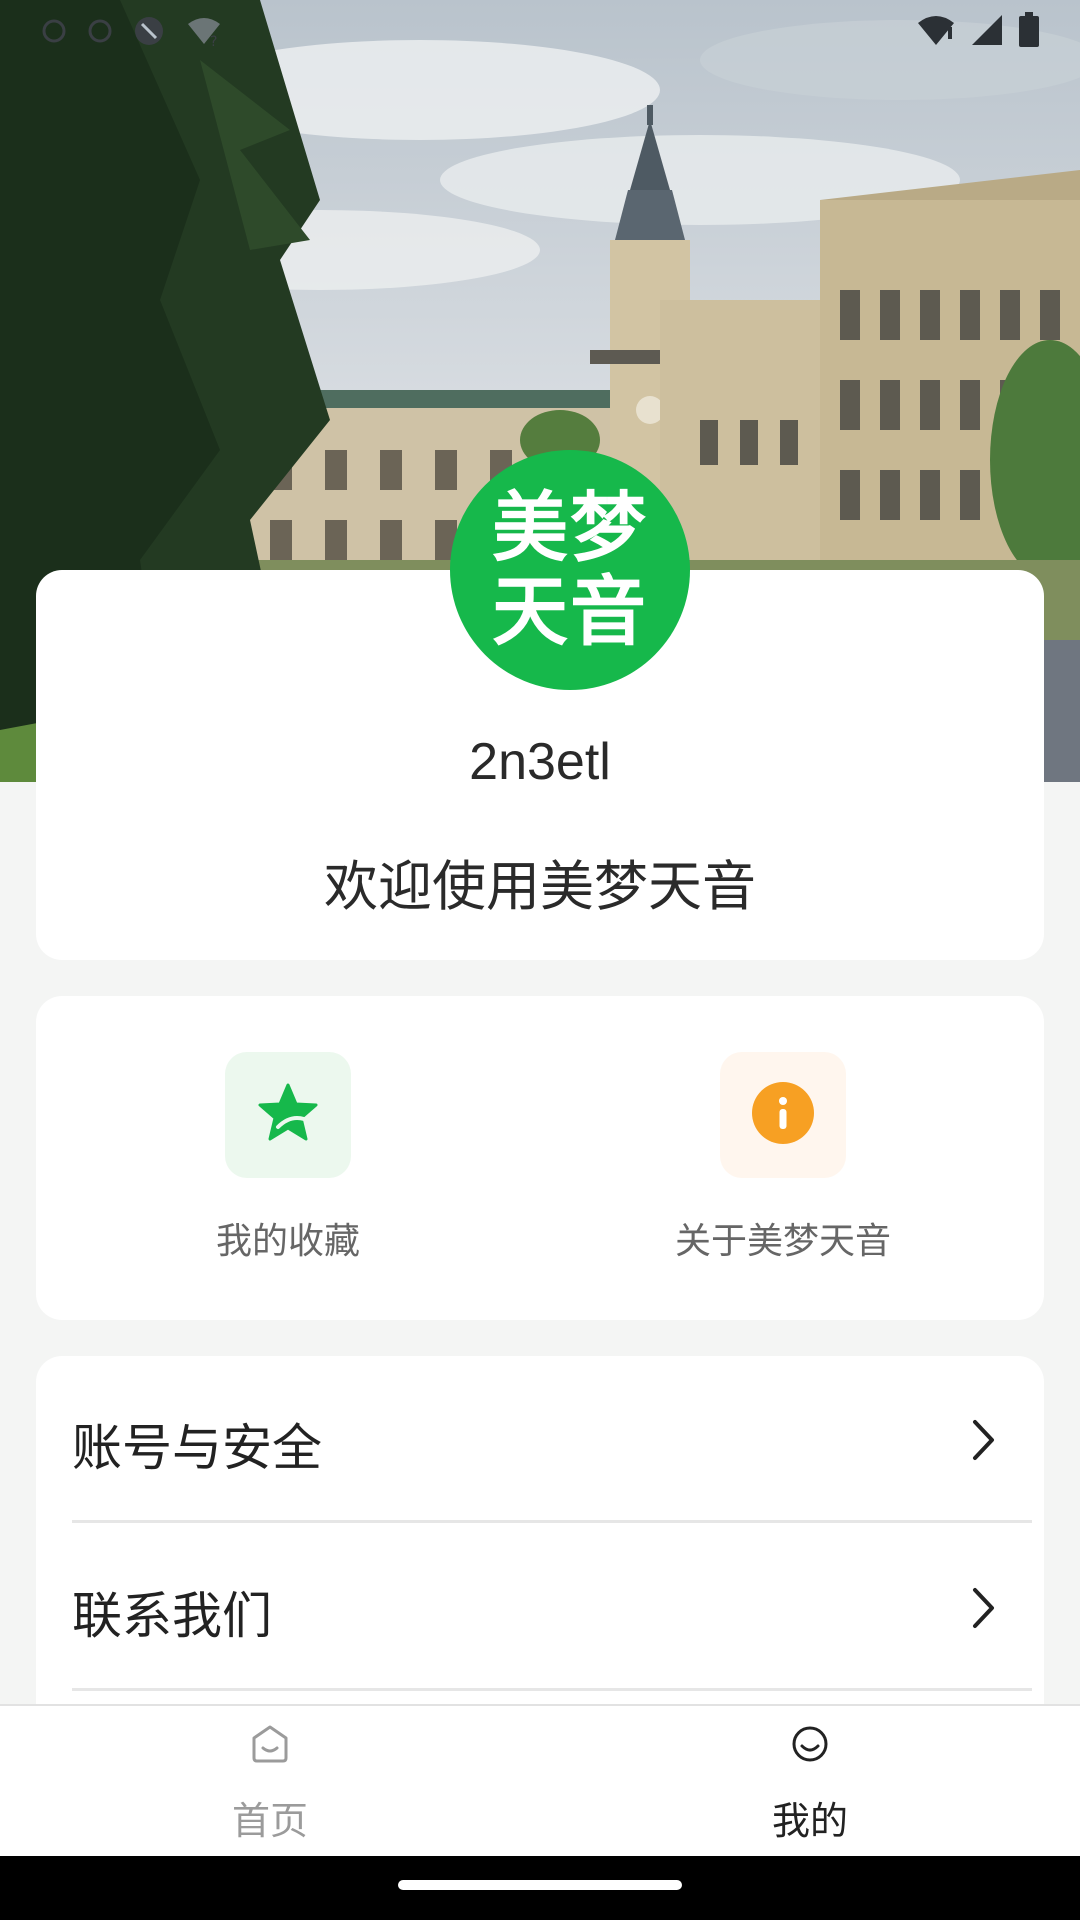 The height and width of the screenshot is (1920, 1080). I want to click on vpn-icon, so click(149, 33).